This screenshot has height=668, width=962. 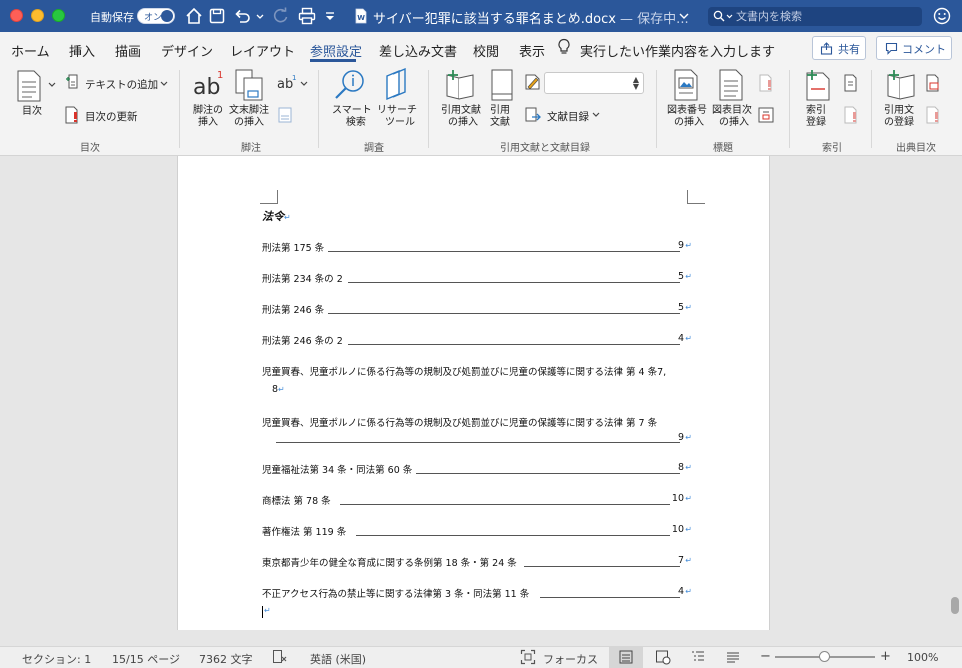 I want to click on zoom-in-button: +, so click(x=885, y=656).